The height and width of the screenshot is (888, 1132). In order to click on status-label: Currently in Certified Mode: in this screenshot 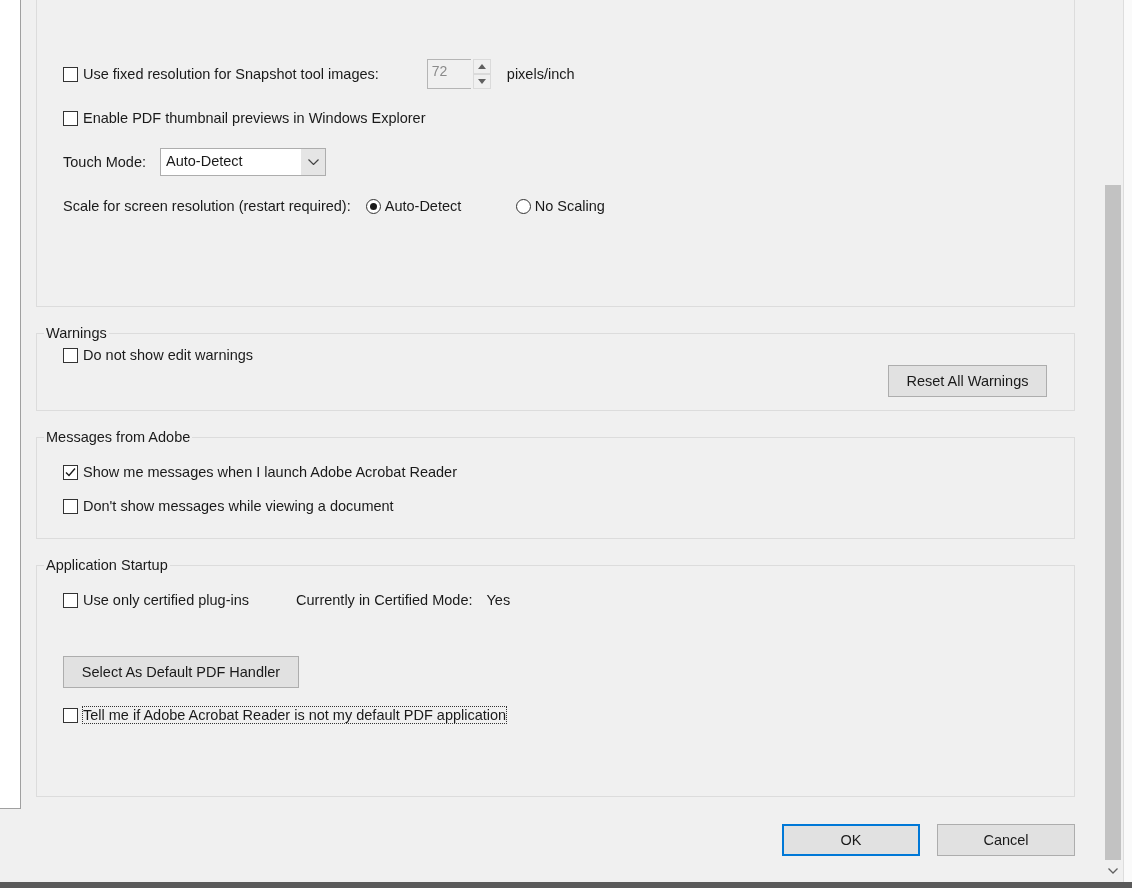, I will do `click(384, 600)`.